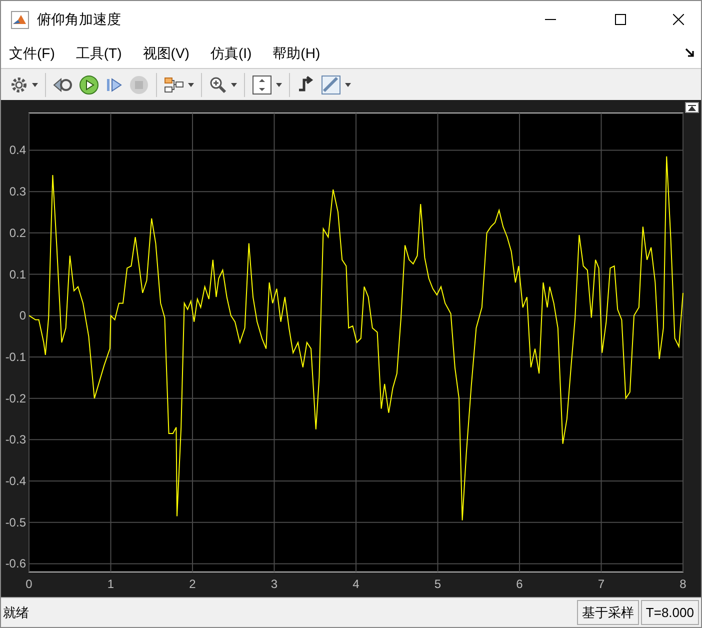 The height and width of the screenshot is (628, 702). I want to click on x-tick-label: 3, so click(274, 584).